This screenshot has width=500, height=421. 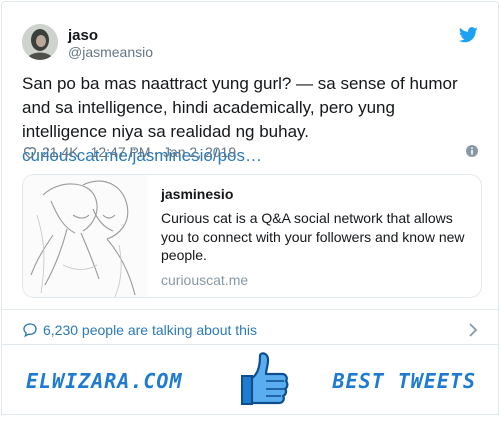 I want to click on thumbs-up-icon, so click(x=262, y=380).